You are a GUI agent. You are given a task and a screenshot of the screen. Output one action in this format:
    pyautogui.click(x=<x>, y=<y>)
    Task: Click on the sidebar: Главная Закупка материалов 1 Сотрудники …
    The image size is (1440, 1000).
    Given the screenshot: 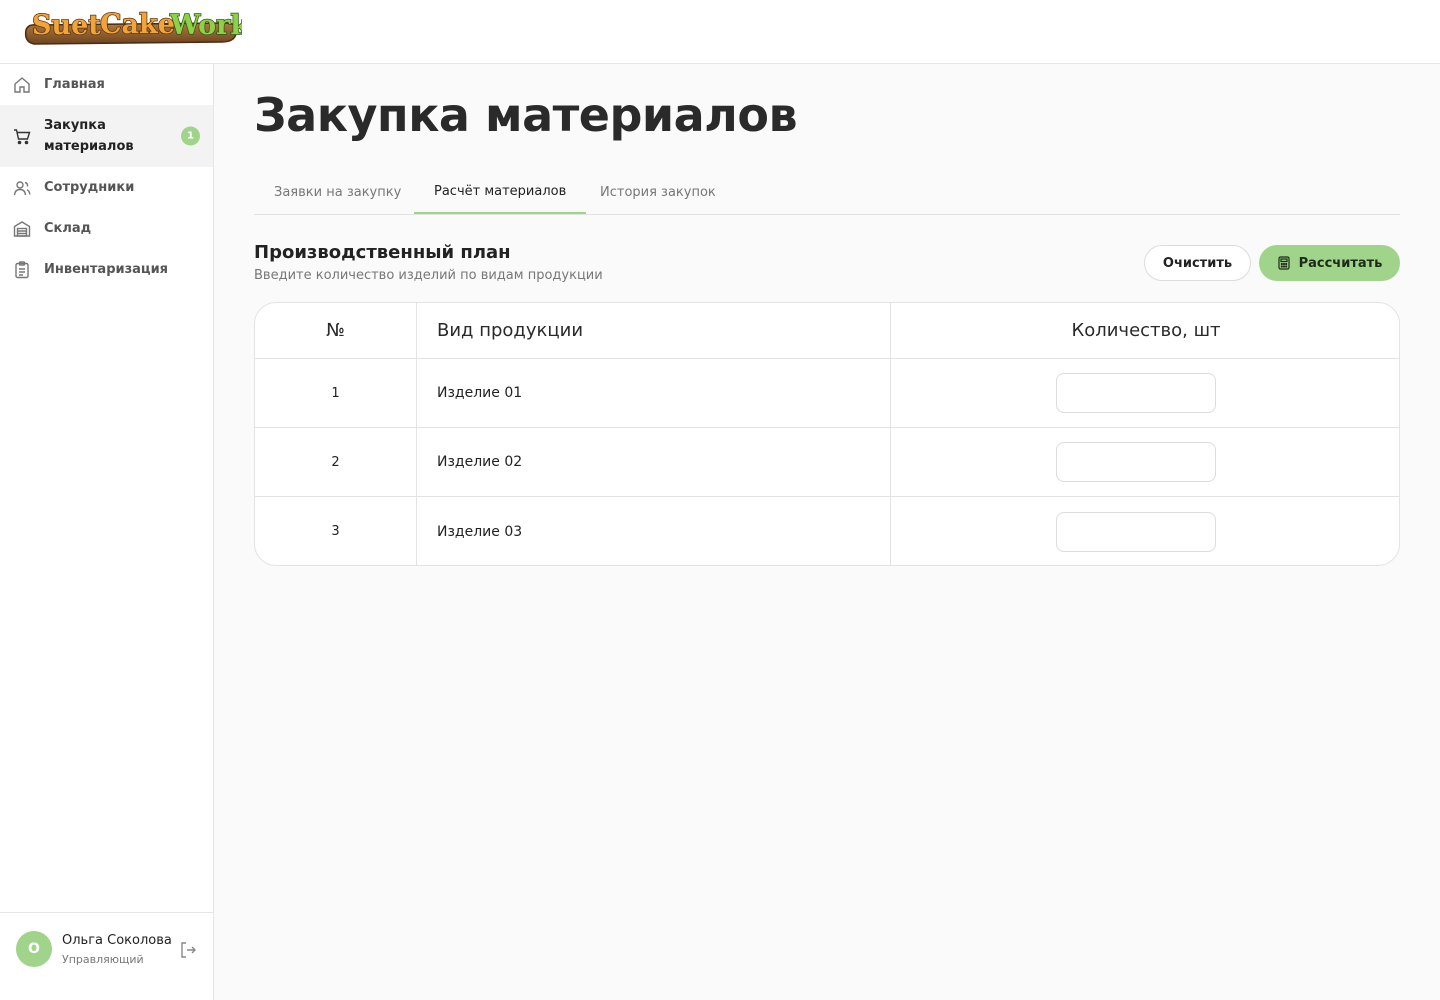 What is the action you would take?
    pyautogui.click(x=107, y=532)
    